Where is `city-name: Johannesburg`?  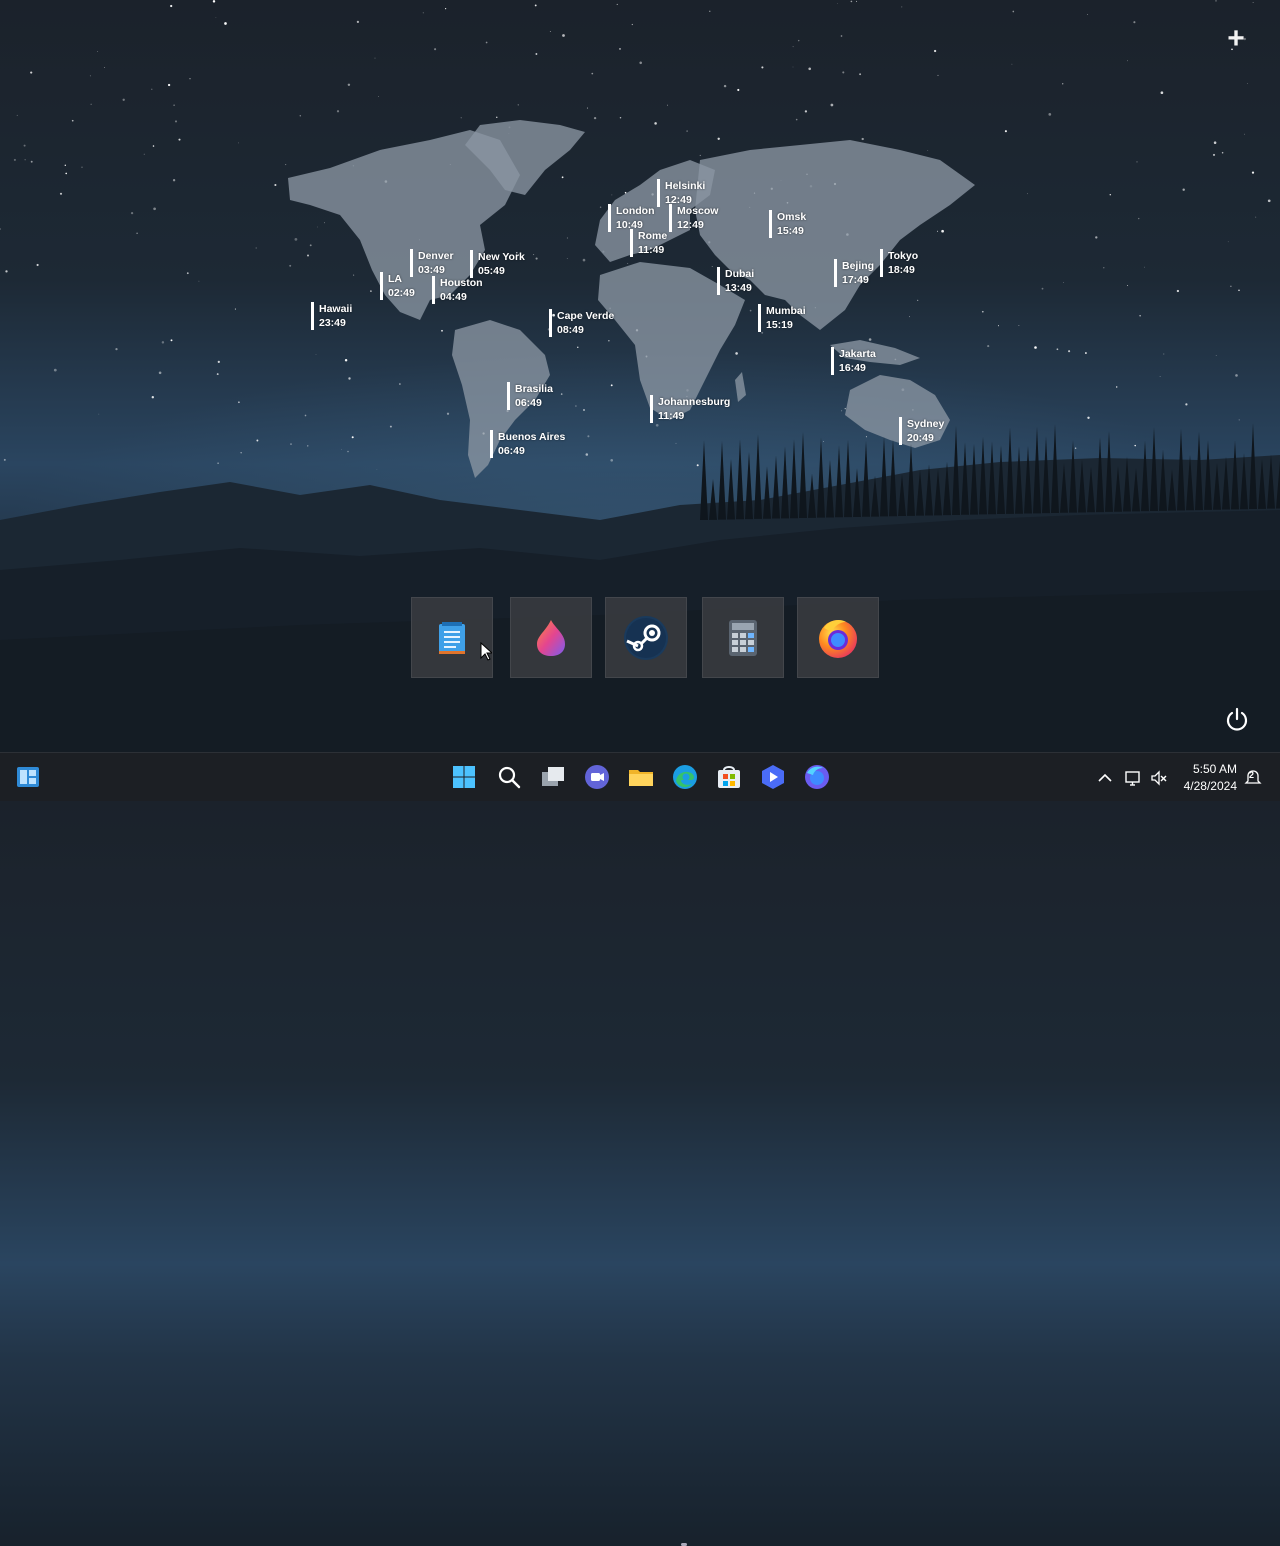
city-name: Johannesburg is located at coordinates (694, 402).